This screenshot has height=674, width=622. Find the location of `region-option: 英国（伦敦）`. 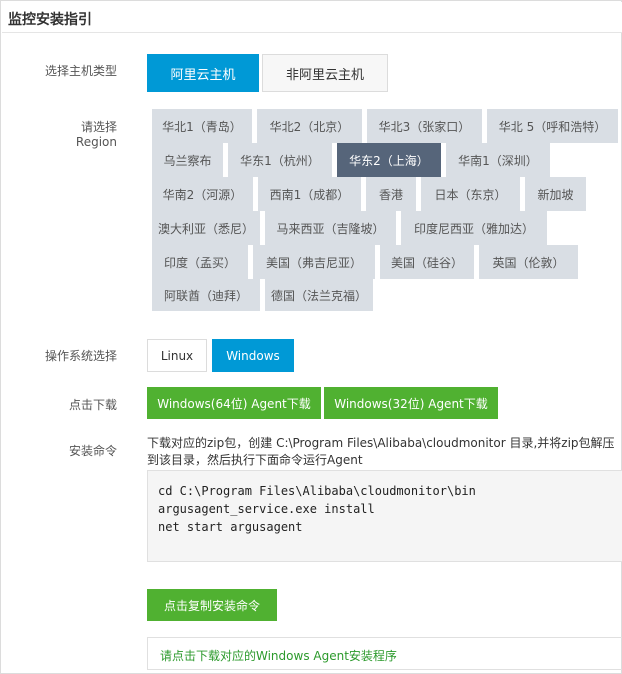

region-option: 英国（伦敦） is located at coordinates (528, 262).